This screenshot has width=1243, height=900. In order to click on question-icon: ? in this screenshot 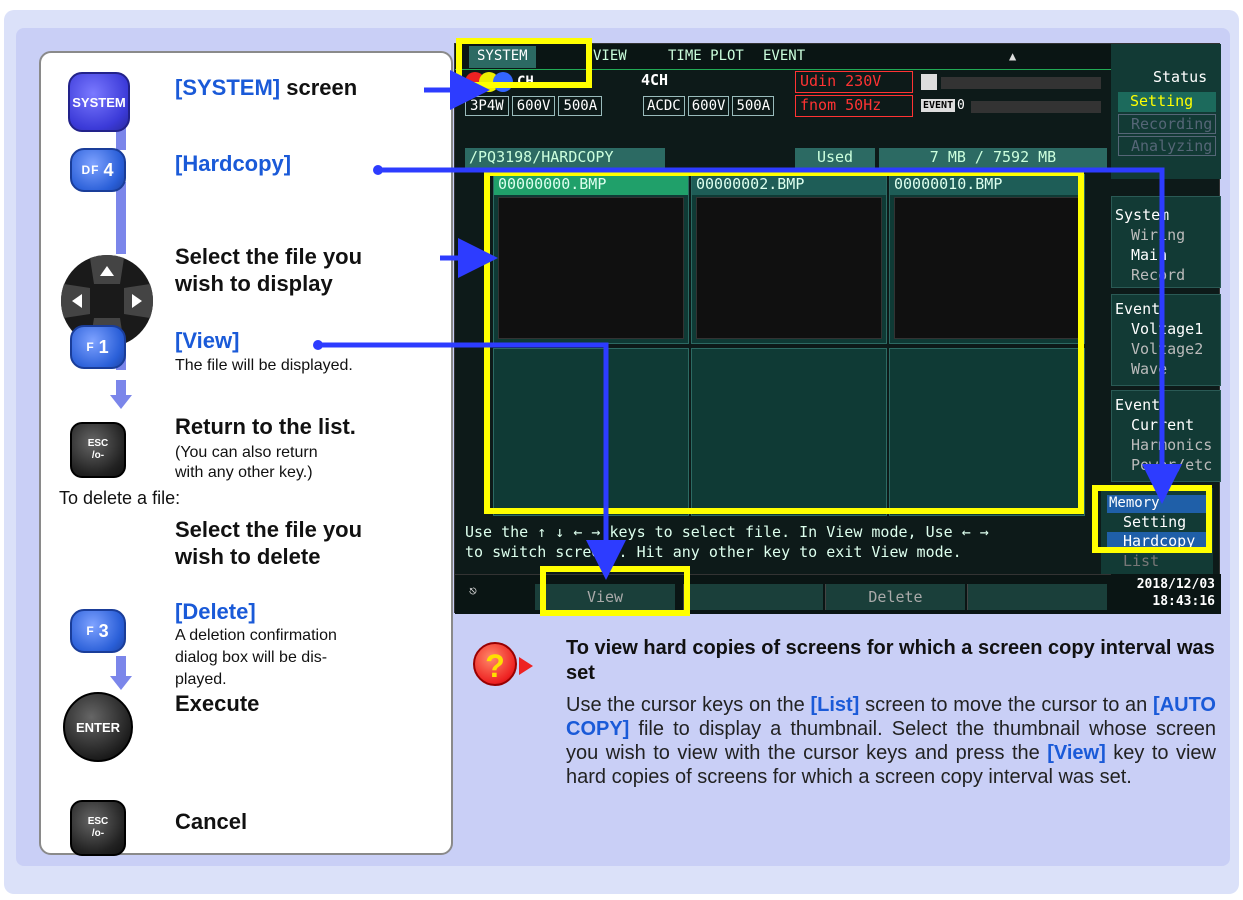, I will do `click(495, 664)`.